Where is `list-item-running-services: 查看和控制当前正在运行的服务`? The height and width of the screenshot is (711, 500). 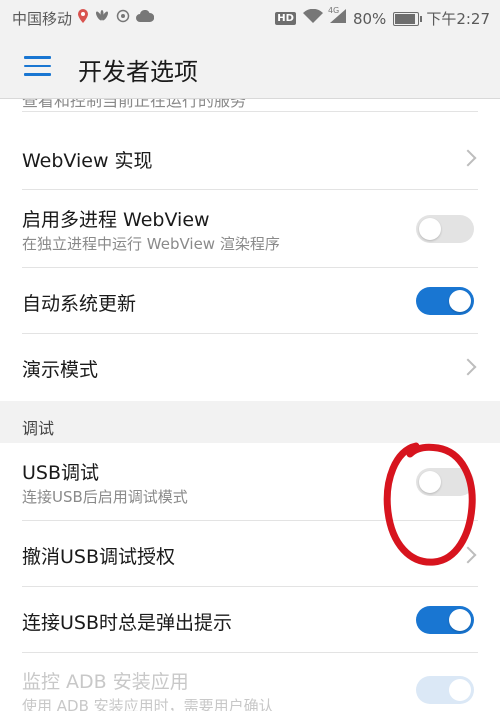 list-item-running-services: 查看和控制当前正在运行的服务 is located at coordinates (250, 105).